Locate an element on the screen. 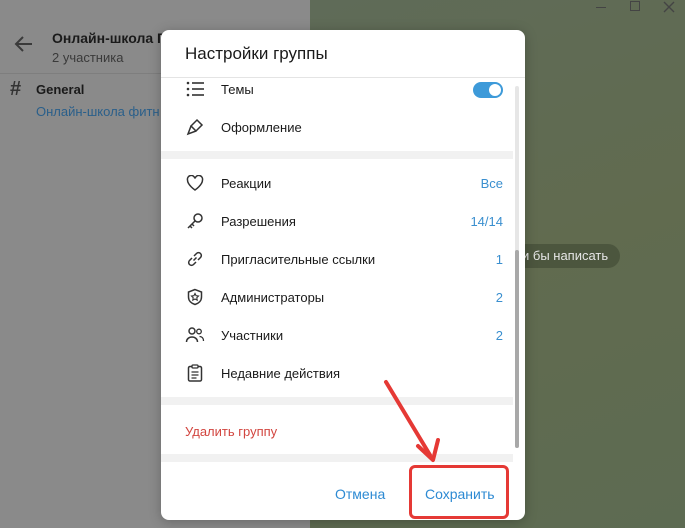  settings-item-value: 1 is located at coordinates (499, 259).